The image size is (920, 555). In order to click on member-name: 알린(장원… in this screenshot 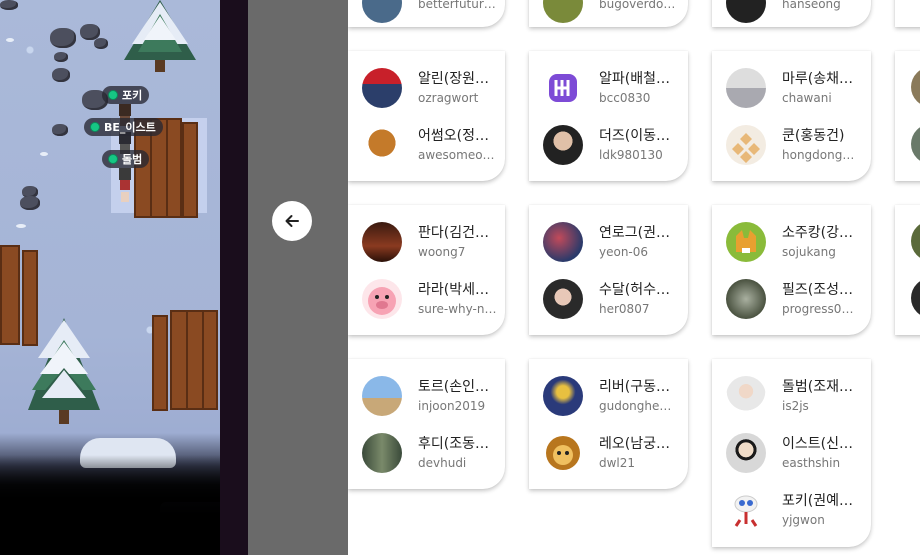, I will do `click(453, 79)`.